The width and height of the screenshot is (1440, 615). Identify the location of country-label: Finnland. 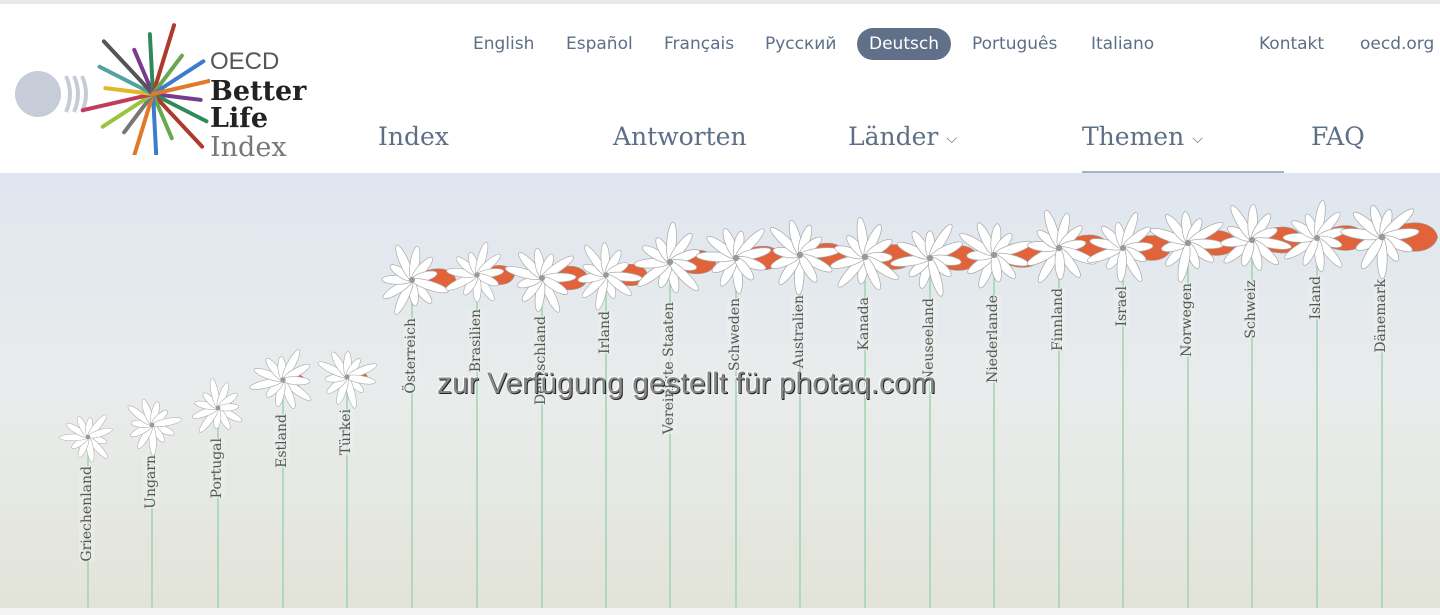
(1058, 319).